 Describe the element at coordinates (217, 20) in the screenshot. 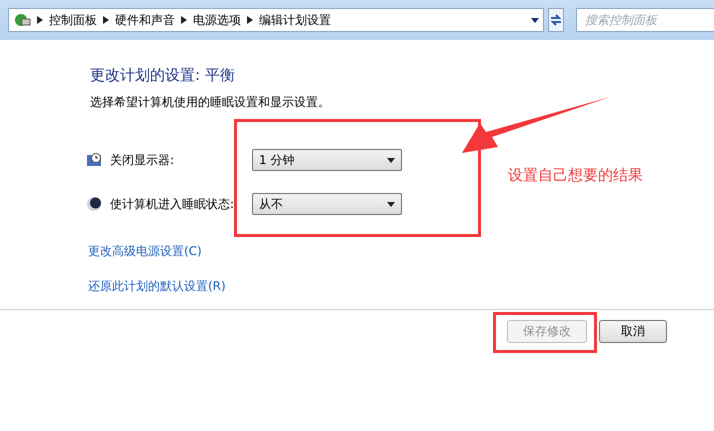

I see `breadcrumb-item: 电源选项` at that location.